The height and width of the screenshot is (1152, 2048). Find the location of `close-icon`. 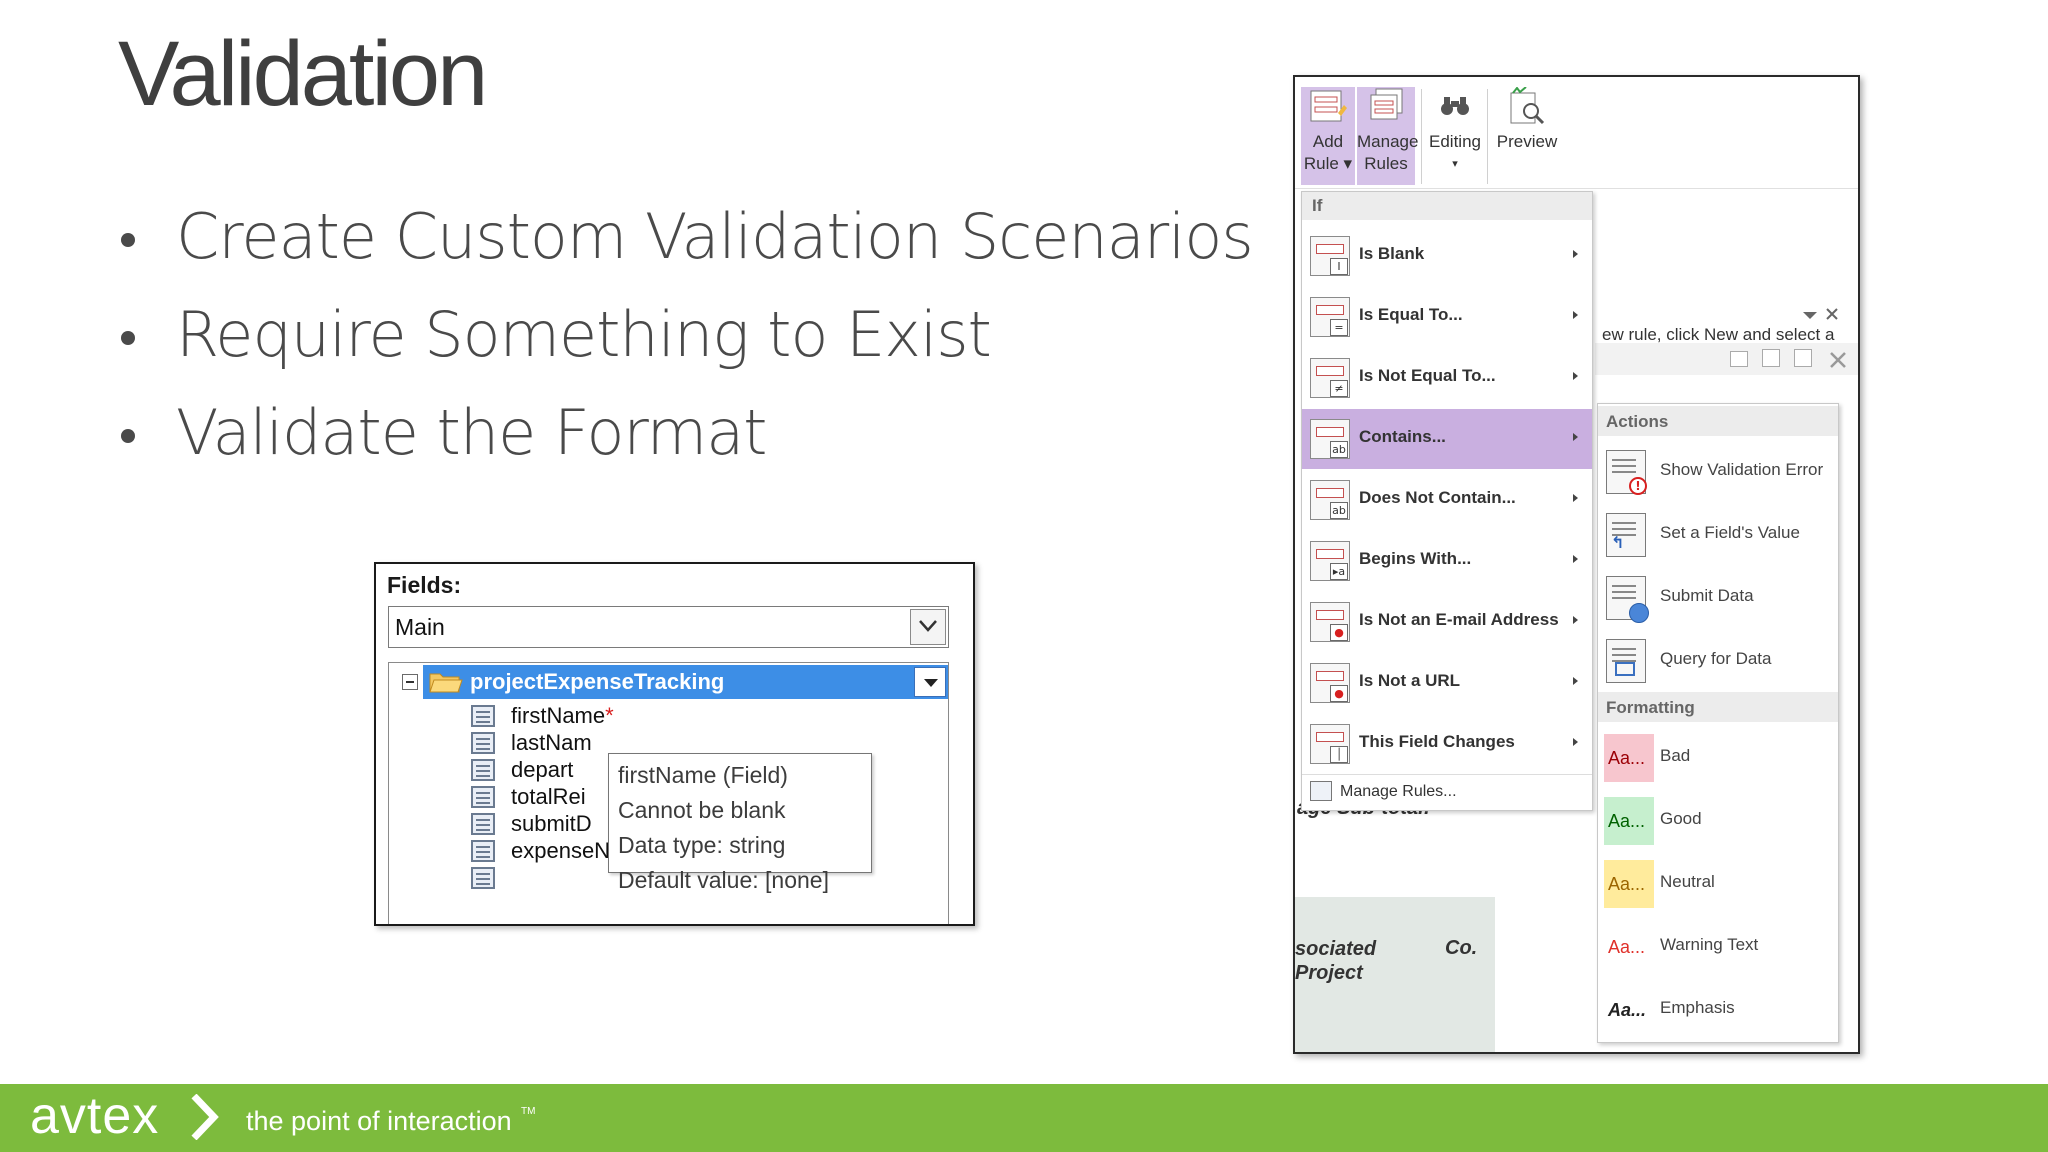

close-icon is located at coordinates (1840, 315).